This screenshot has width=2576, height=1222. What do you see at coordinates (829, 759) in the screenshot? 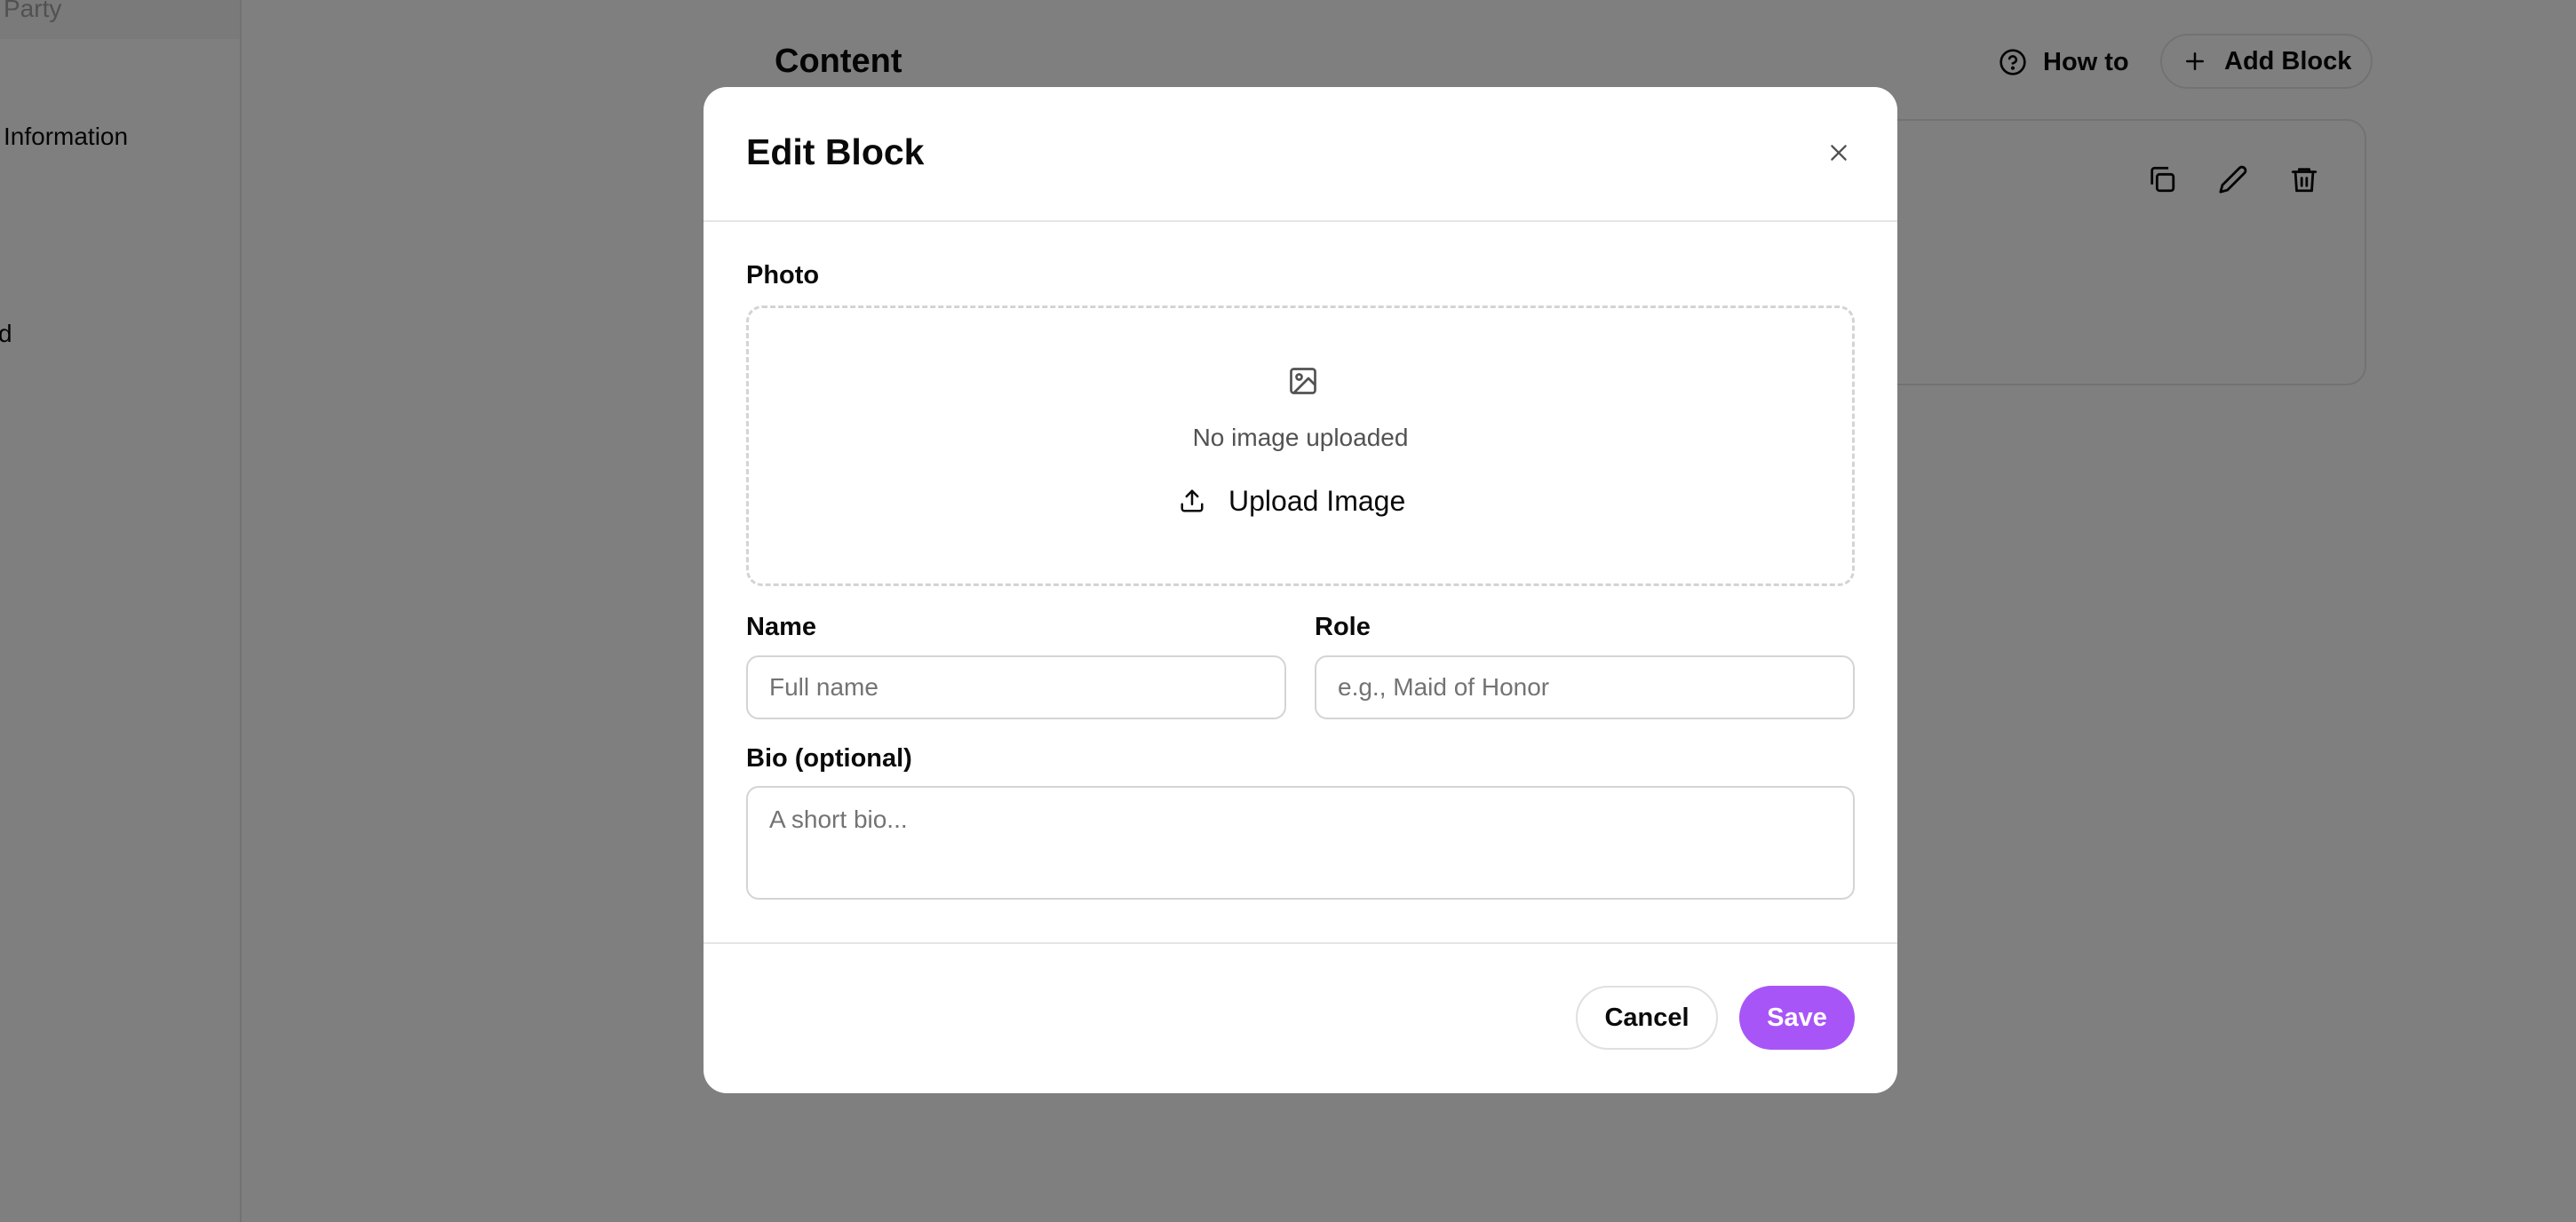
I see `bio-label: Bio (optional)` at bounding box center [829, 759].